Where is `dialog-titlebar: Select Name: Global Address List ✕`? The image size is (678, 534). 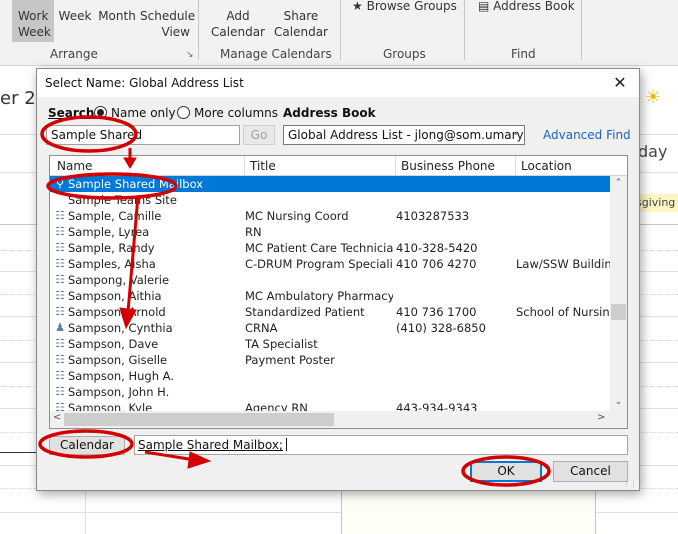 dialog-titlebar: Select Name: Global Address List ✕ is located at coordinates (338, 83).